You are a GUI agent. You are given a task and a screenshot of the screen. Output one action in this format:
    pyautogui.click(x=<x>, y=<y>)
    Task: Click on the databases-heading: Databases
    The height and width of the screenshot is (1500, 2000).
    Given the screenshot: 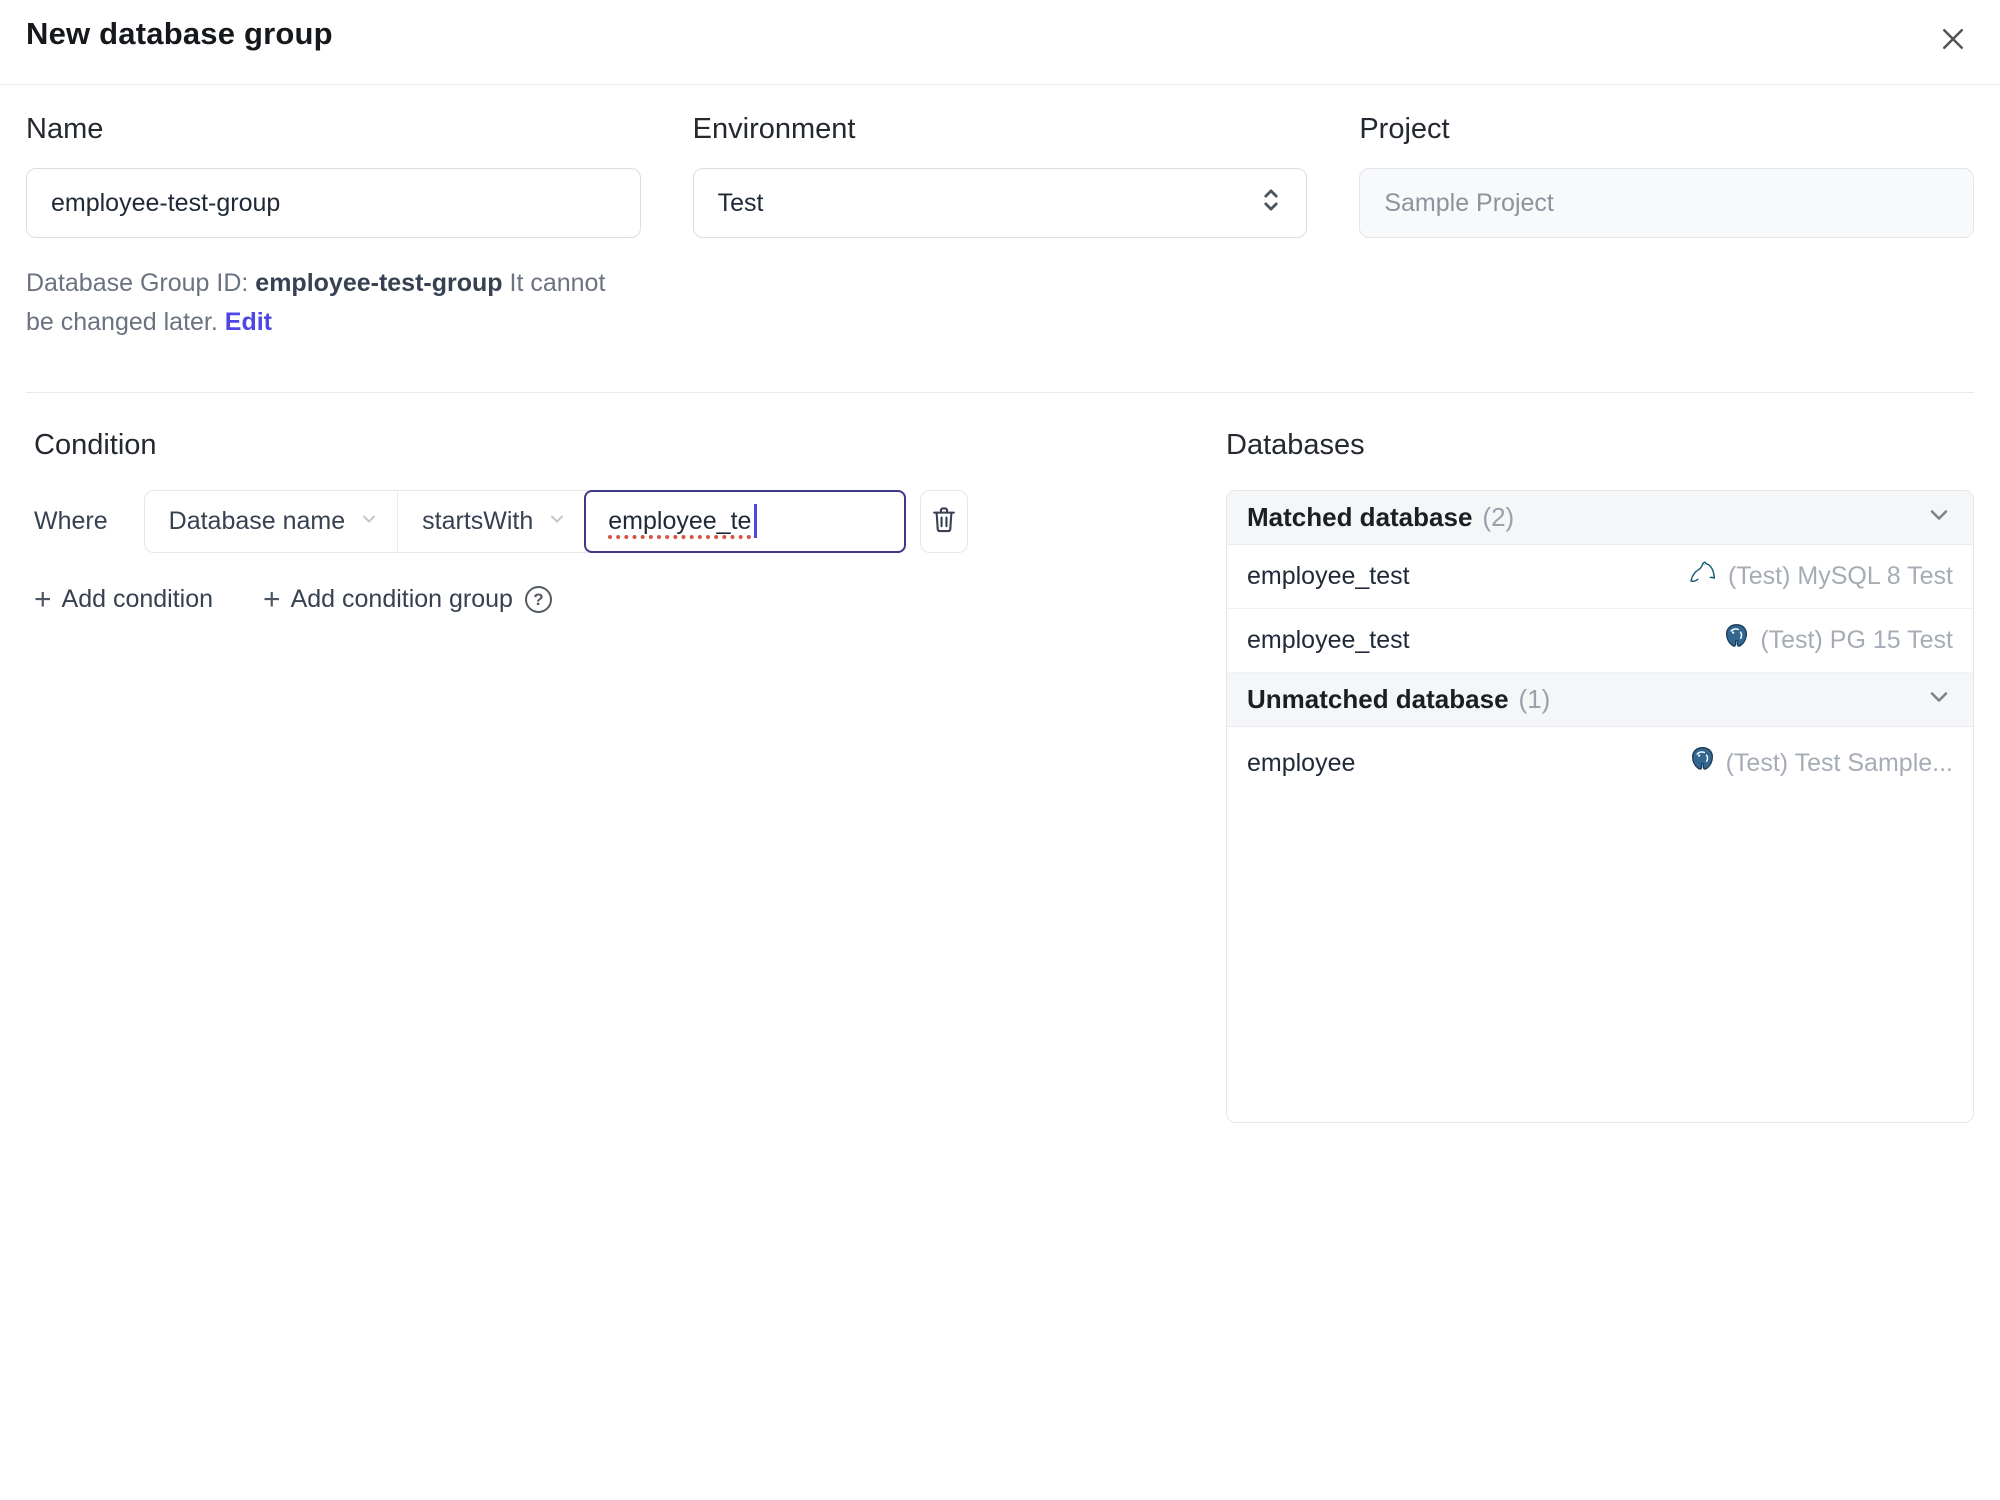 What is the action you would take?
    pyautogui.click(x=1295, y=444)
    